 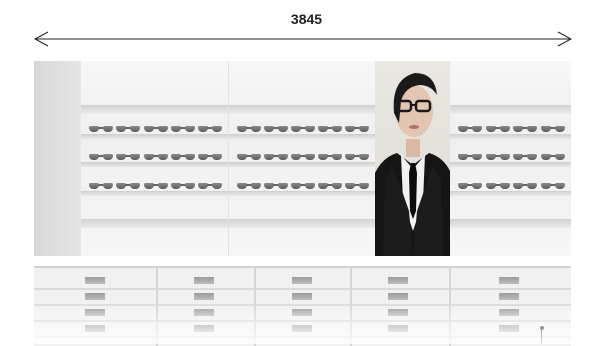 What do you see at coordinates (412, 164) in the screenshot?
I see `model-with-glasses-image` at bounding box center [412, 164].